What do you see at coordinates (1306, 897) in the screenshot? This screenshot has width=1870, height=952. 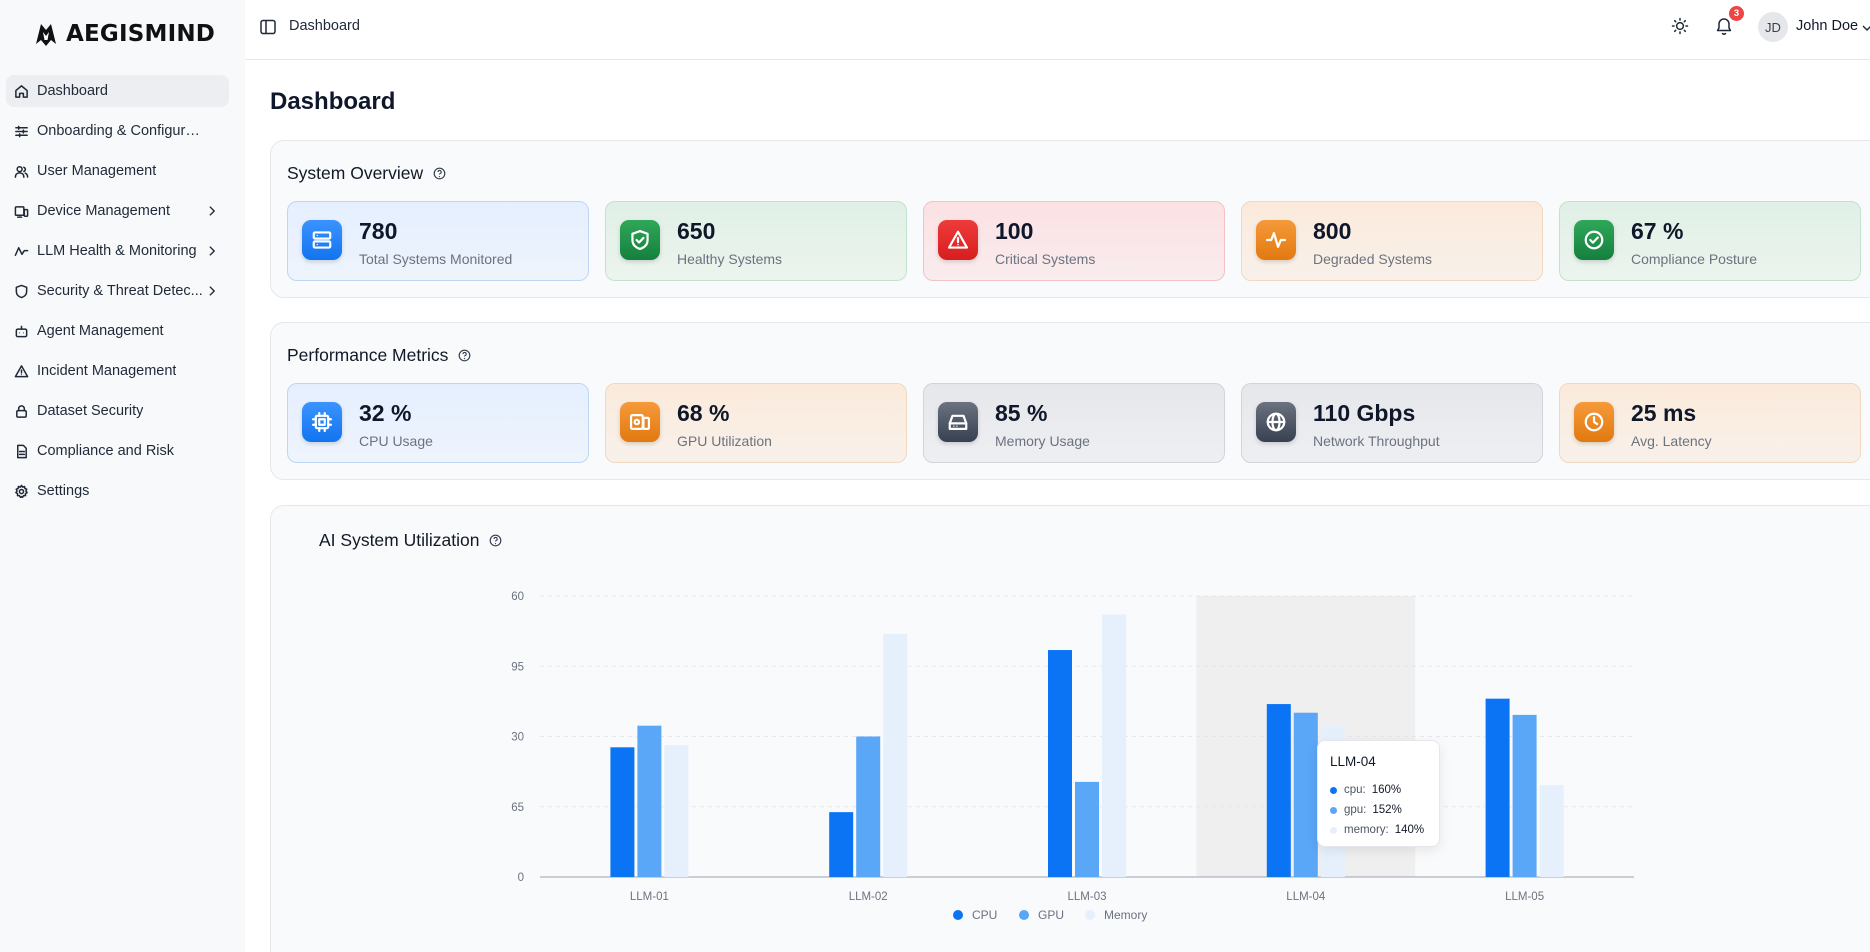 I see `x-tick-label: LLM-04` at bounding box center [1306, 897].